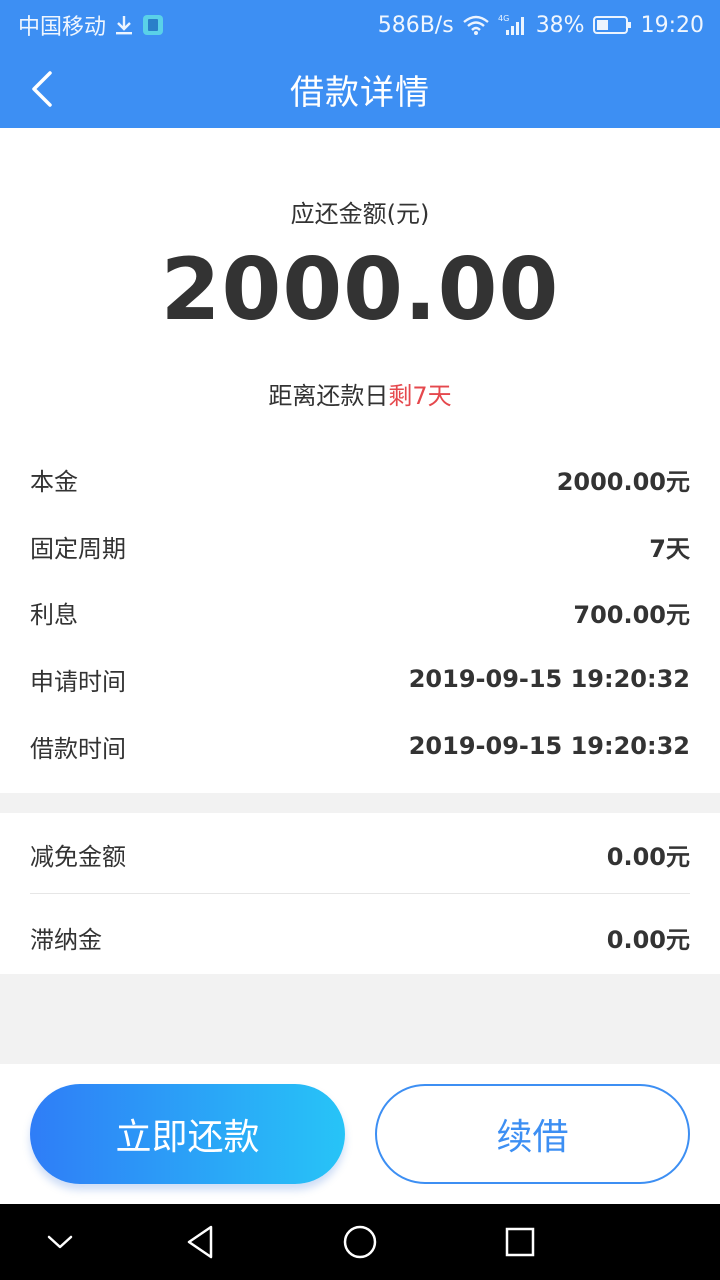 This screenshot has width=720, height=1280. Describe the element at coordinates (78, 748) in the screenshot. I see `detail-label: 借款时间` at that location.